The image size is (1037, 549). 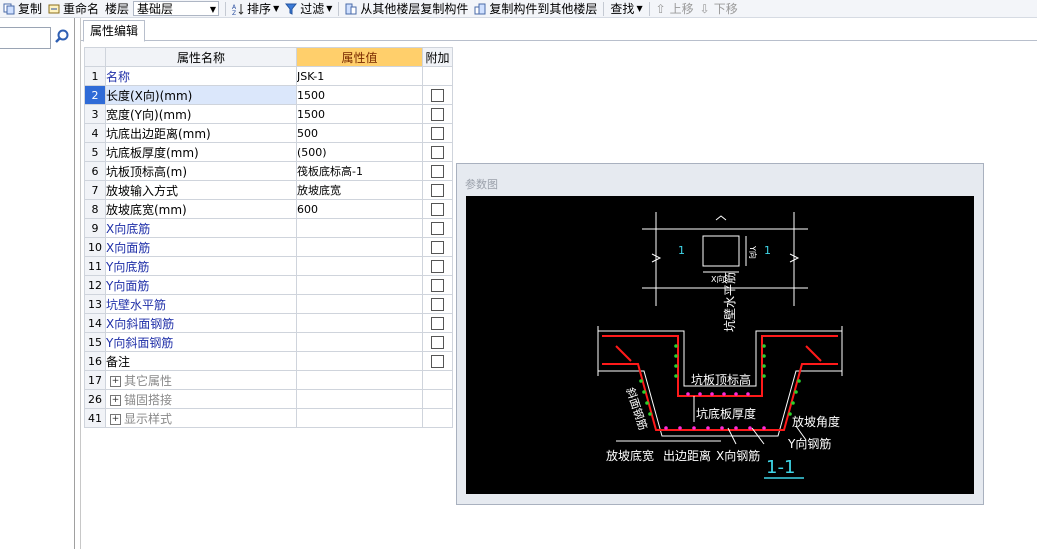 What do you see at coordinates (95, 285) in the screenshot?
I see `row-number: 12` at bounding box center [95, 285].